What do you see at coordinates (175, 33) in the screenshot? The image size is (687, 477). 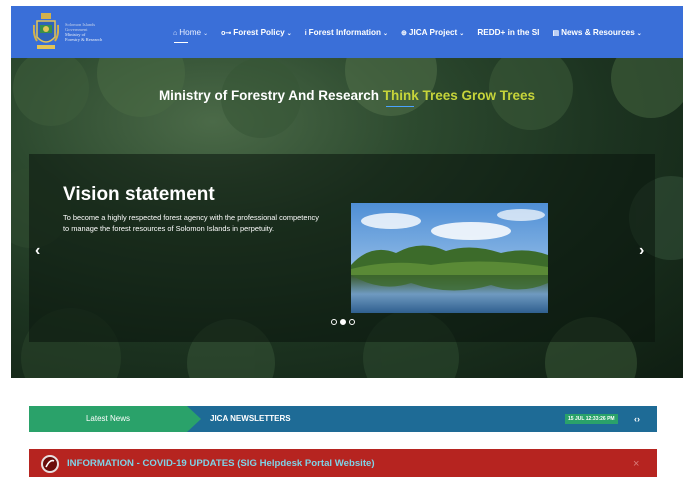 I see `home-icon: ⌂` at bounding box center [175, 33].